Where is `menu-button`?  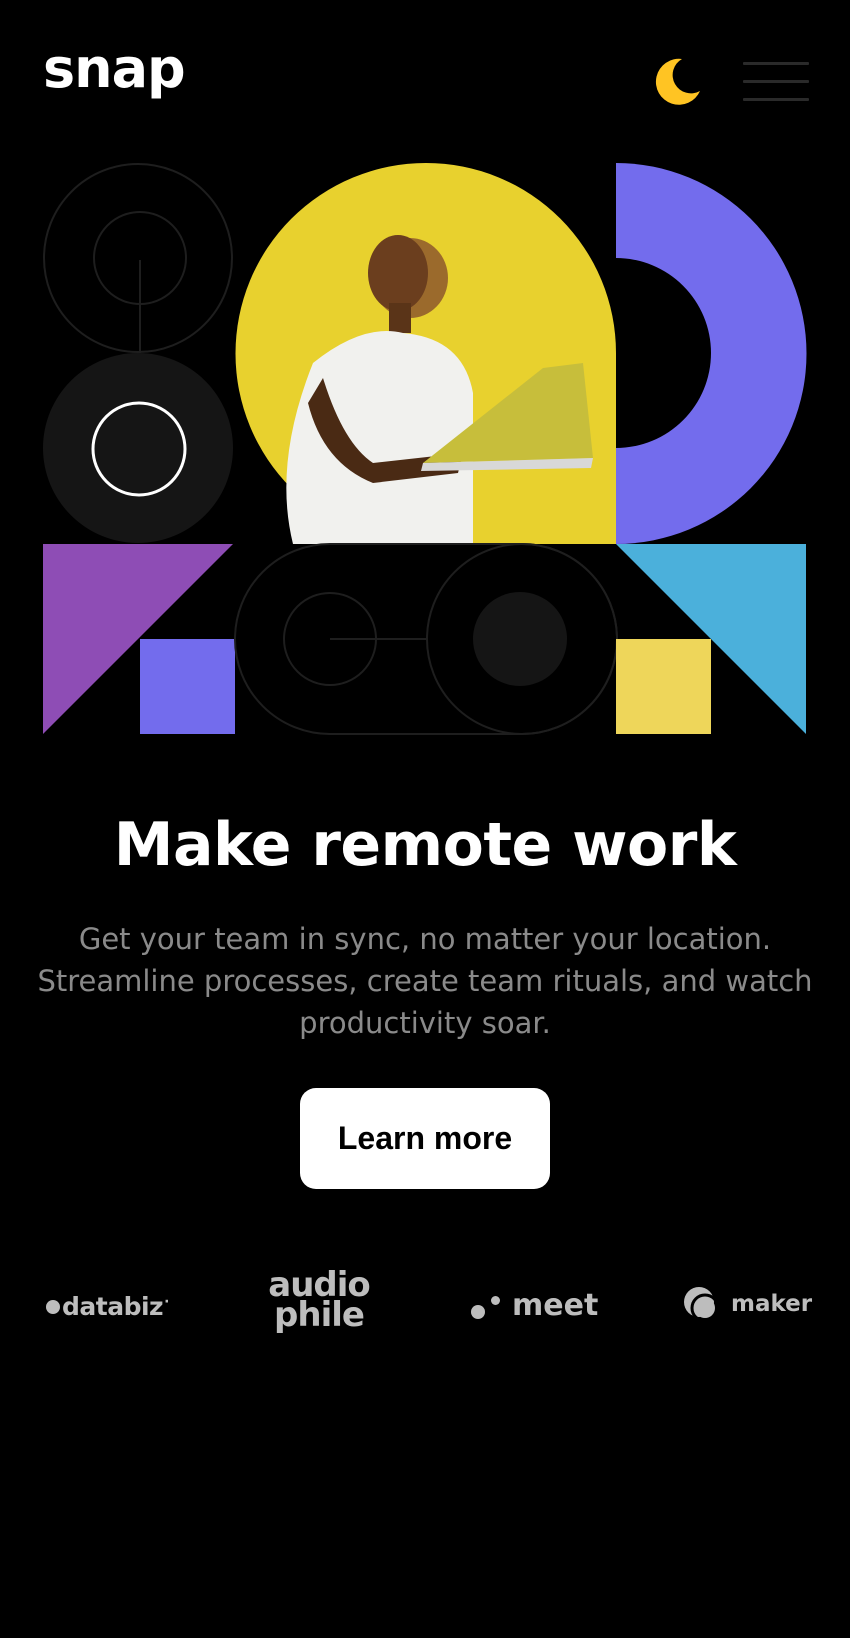 menu-button is located at coordinates (776, 82).